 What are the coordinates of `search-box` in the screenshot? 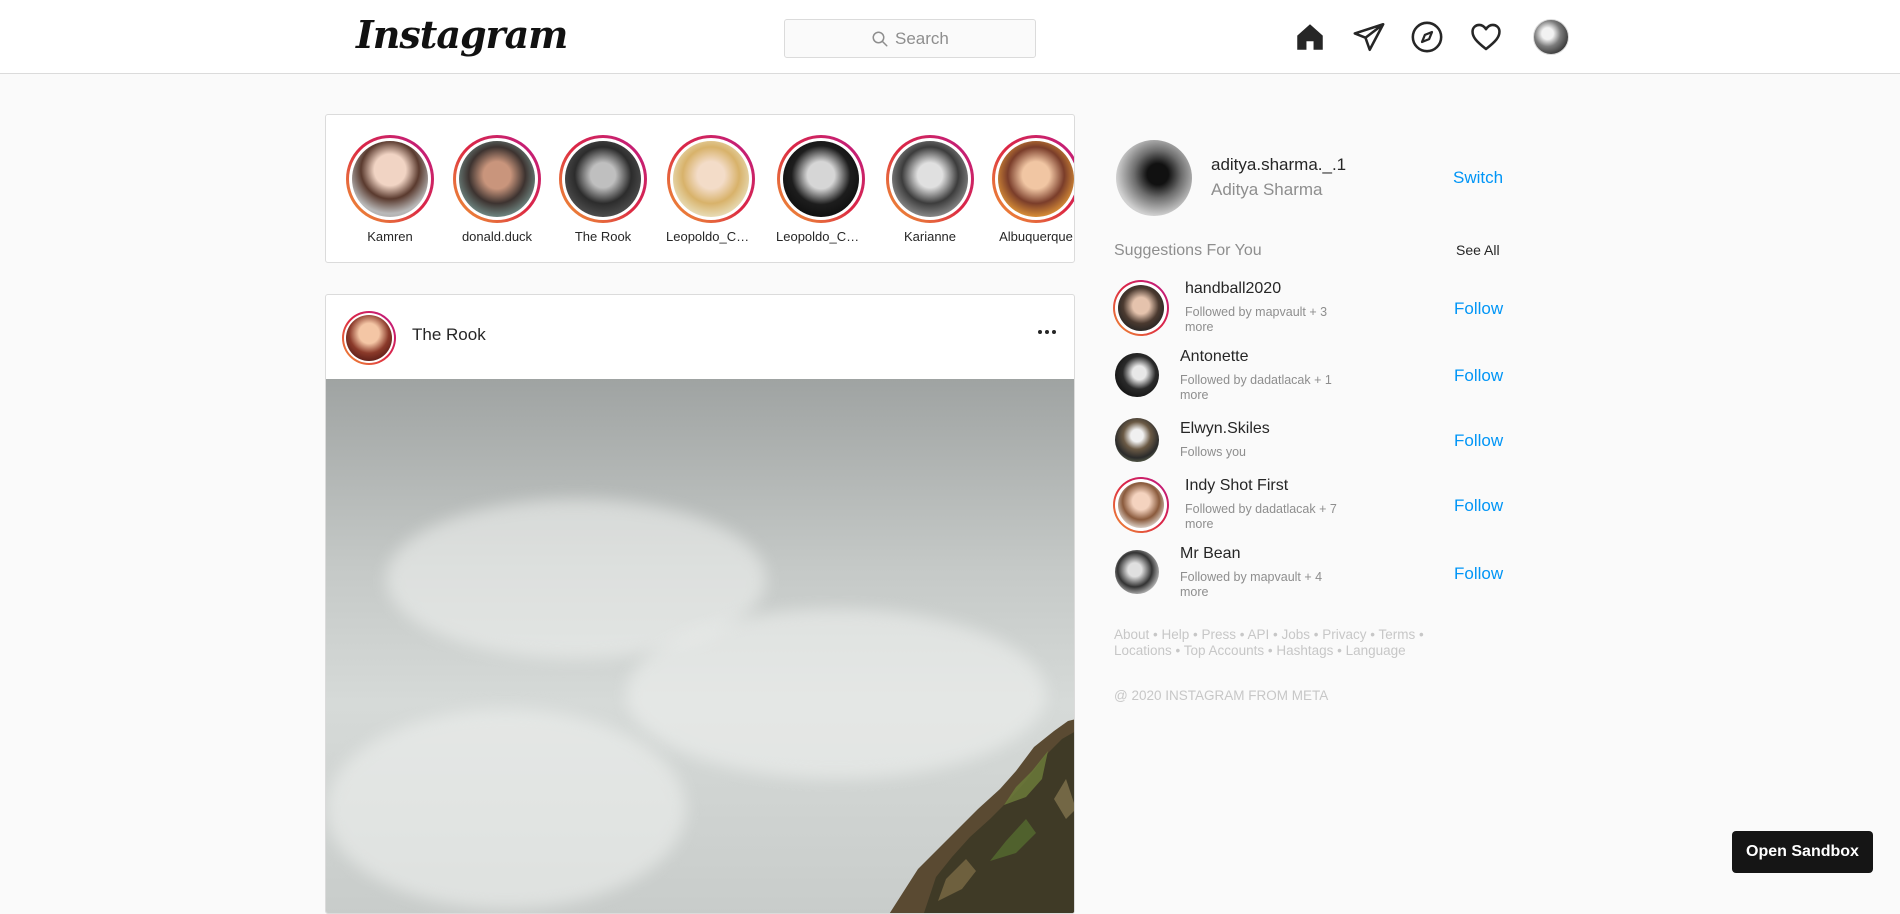 It's located at (910, 38).